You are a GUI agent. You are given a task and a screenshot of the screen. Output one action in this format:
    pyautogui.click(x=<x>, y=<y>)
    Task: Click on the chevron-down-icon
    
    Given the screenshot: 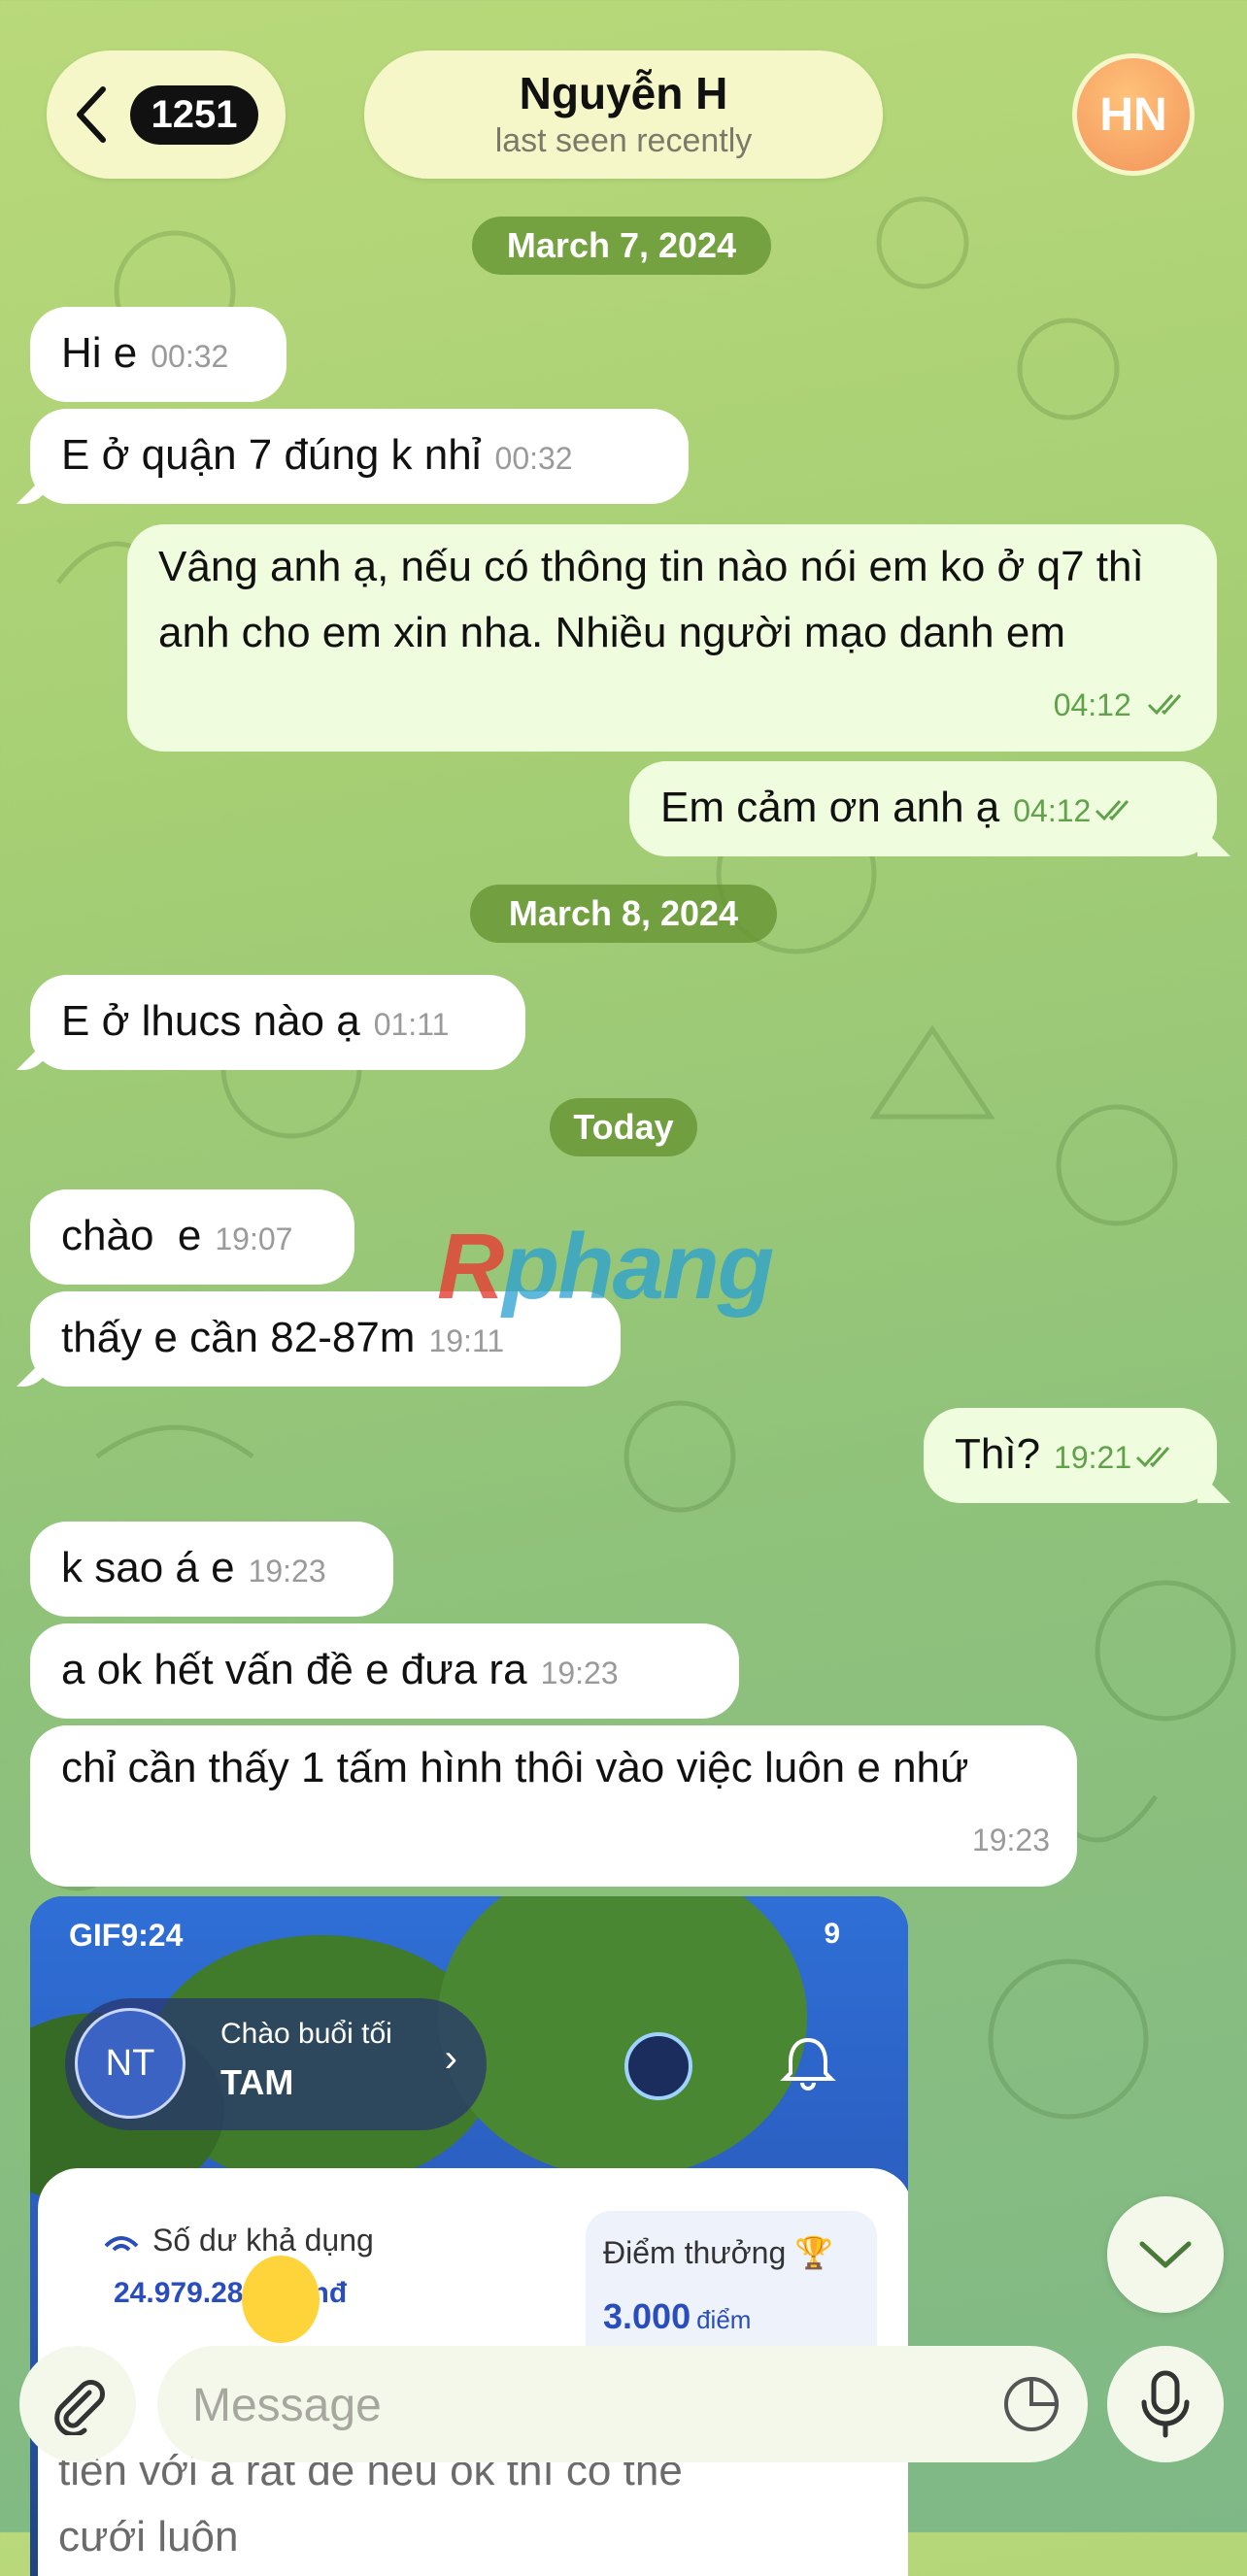 What is the action you would take?
    pyautogui.click(x=1165, y=2254)
    